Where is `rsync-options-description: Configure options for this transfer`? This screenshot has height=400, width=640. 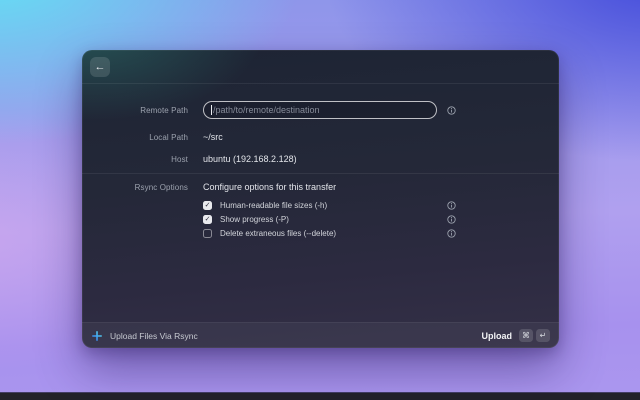 rsync-options-description: Configure options for this transfer is located at coordinates (270, 187).